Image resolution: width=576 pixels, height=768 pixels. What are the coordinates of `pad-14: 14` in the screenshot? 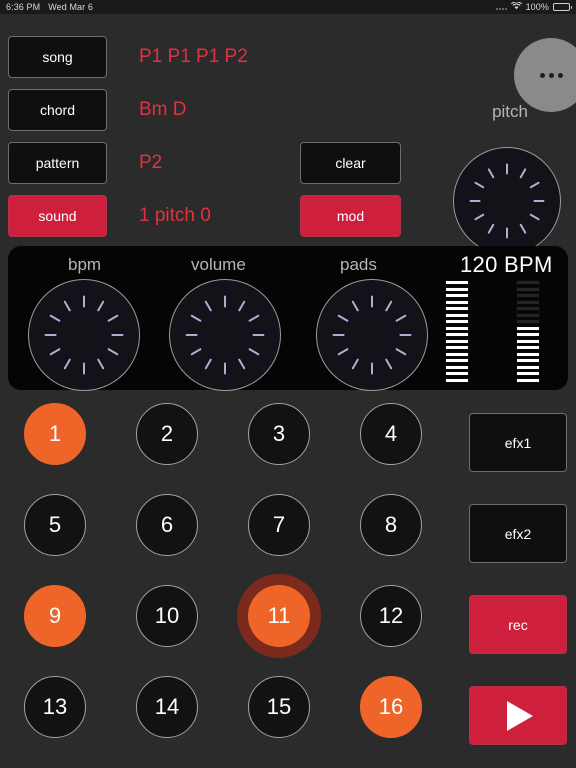 It's located at (167, 707).